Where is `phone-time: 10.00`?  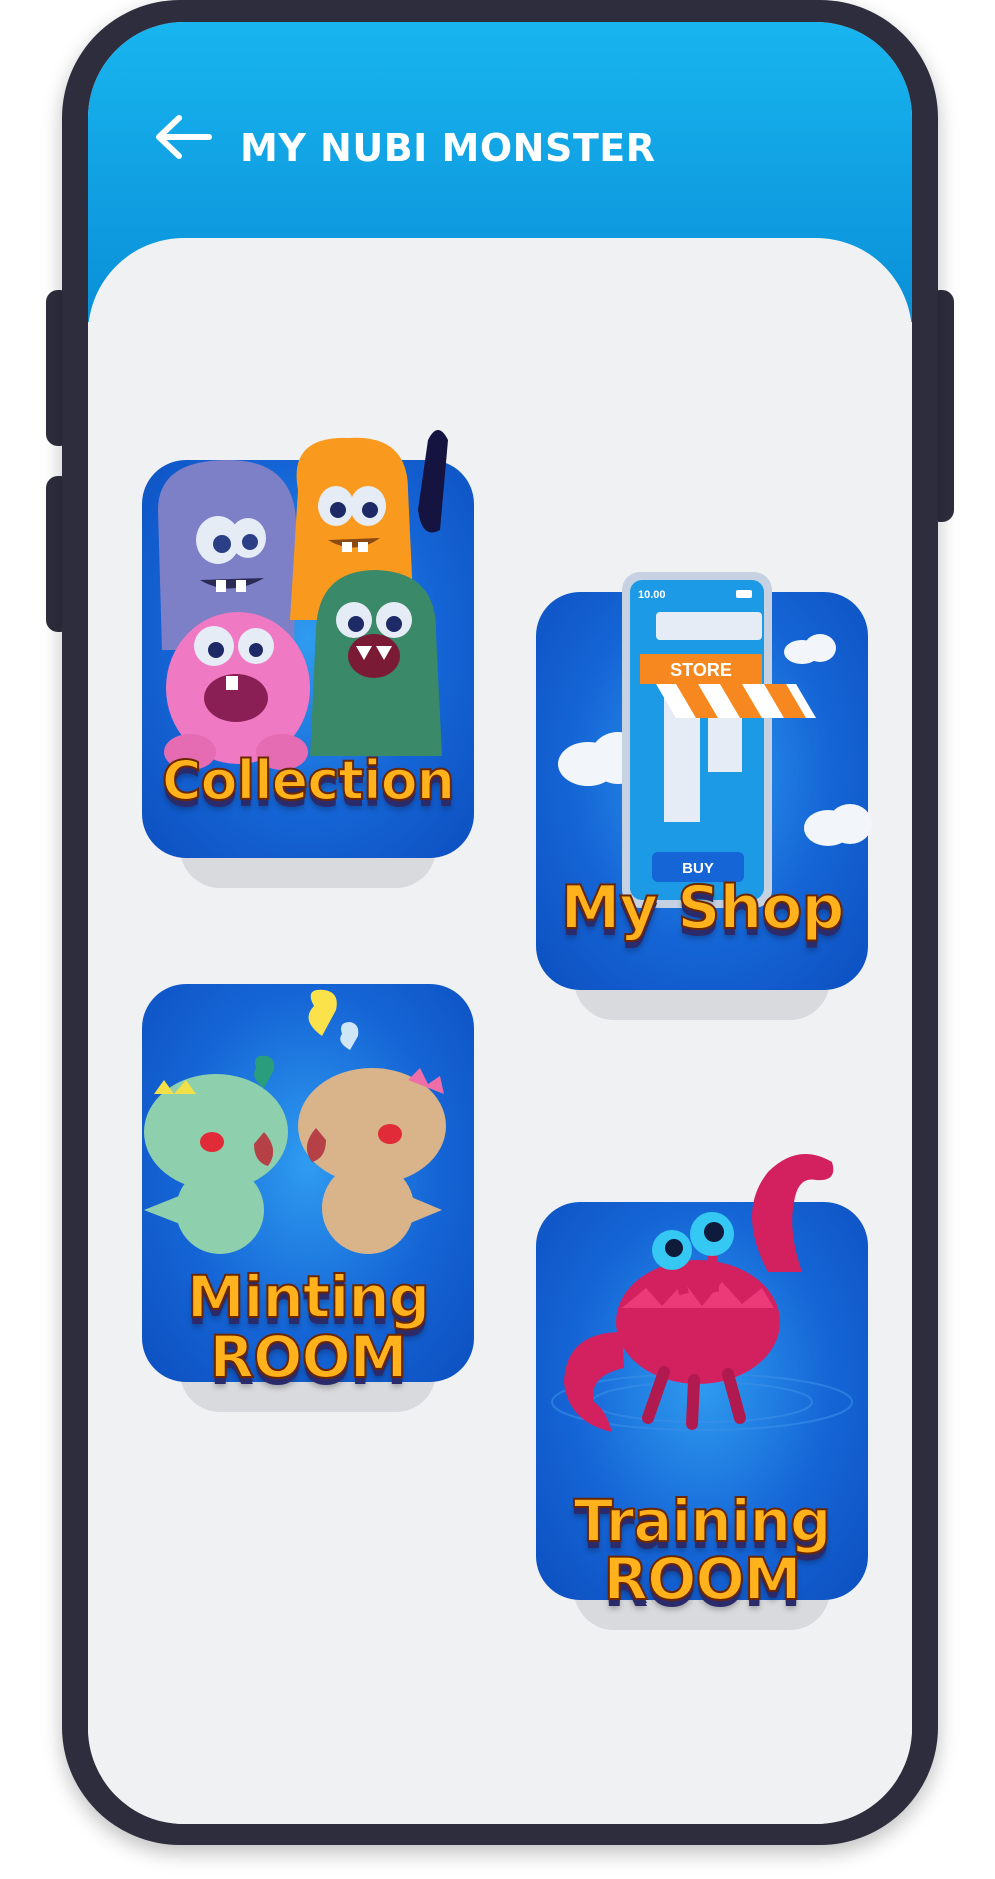
phone-time: 10.00 is located at coordinates (652, 595).